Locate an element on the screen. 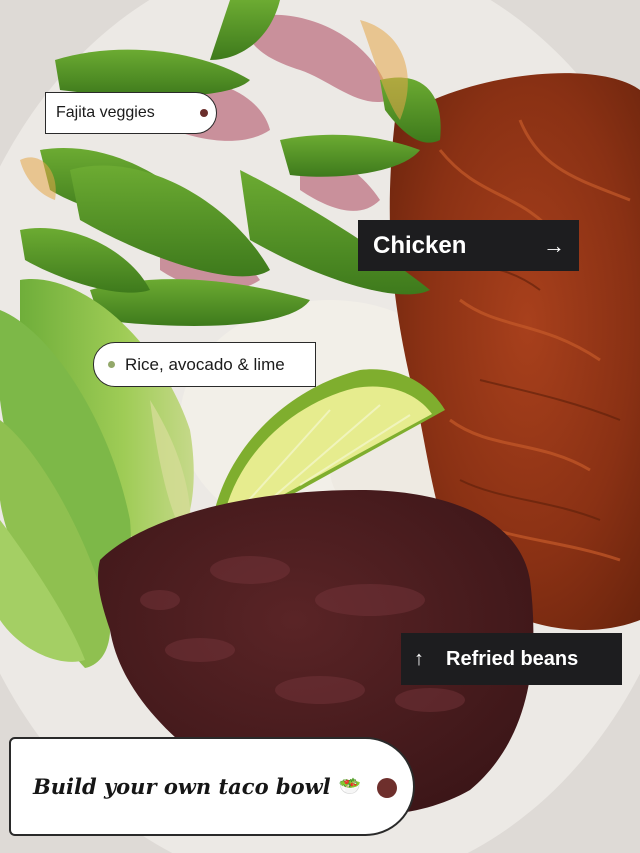 This screenshot has width=640, height=853. refried-beans-tag: ↑ Refried beans is located at coordinates (511, 659).